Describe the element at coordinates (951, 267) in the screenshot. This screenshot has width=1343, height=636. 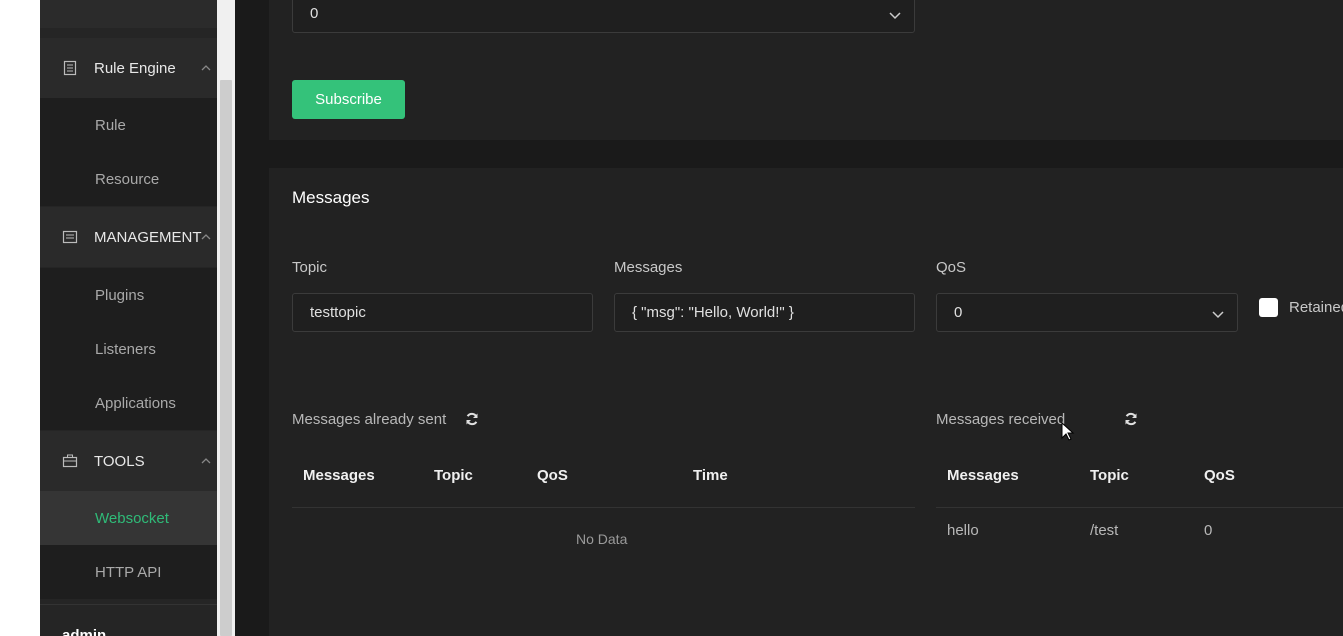
I see `qos-label: QoS` at that location.